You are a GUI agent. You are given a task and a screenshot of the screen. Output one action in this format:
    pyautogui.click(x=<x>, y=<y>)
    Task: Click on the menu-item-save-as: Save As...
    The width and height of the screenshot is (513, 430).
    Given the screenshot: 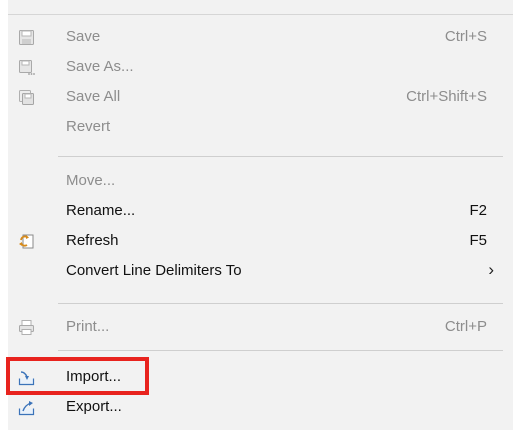 What is the action you would take?
    pyautogui.click(x=260, y=67)
    